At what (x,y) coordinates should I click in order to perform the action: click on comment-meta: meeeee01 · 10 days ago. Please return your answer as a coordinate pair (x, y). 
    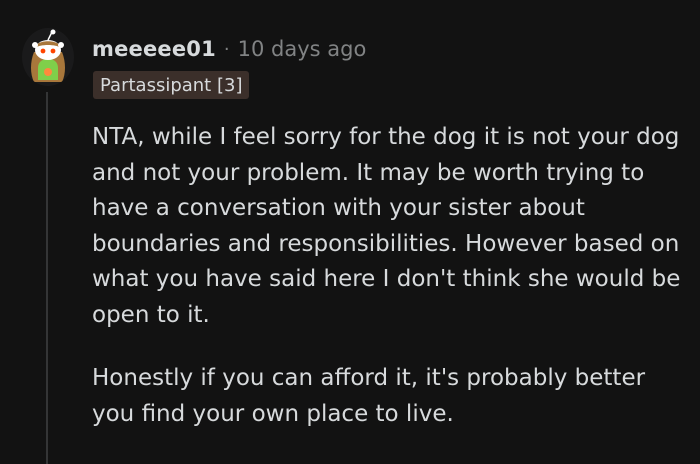
    Looking at the image, I should click on (229, 49).